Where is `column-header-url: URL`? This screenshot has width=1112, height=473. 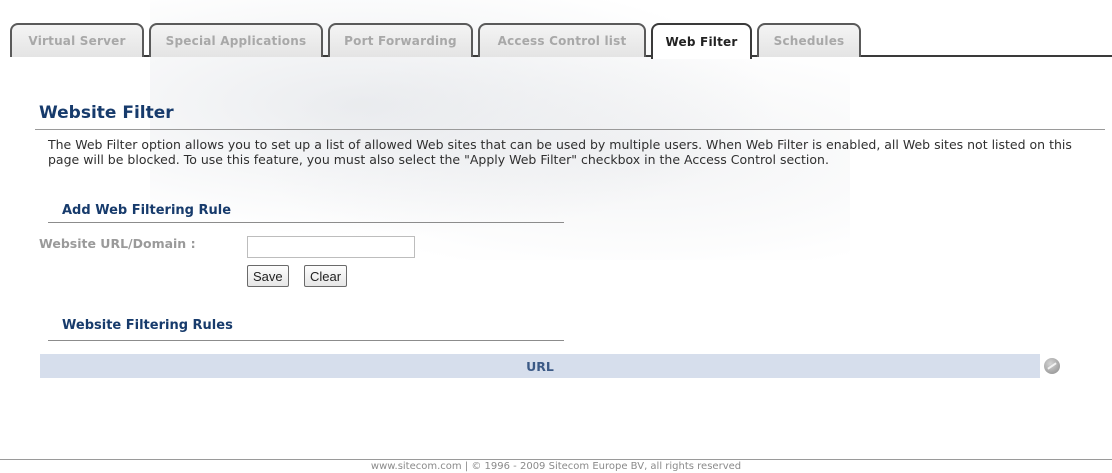 column-header-url: URL is located at coordinates (540, 366).